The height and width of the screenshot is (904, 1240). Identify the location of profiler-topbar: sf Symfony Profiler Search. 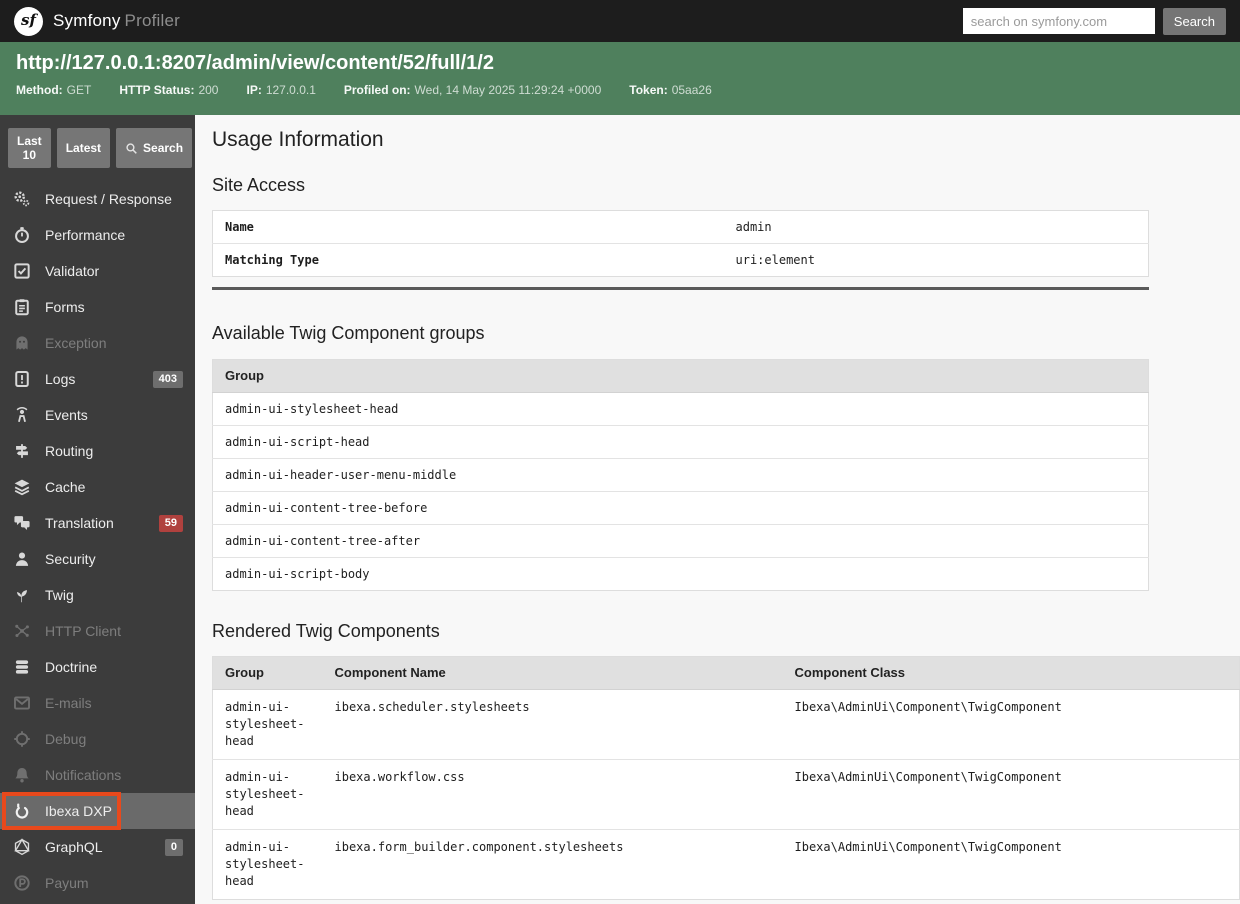
(620, 21).